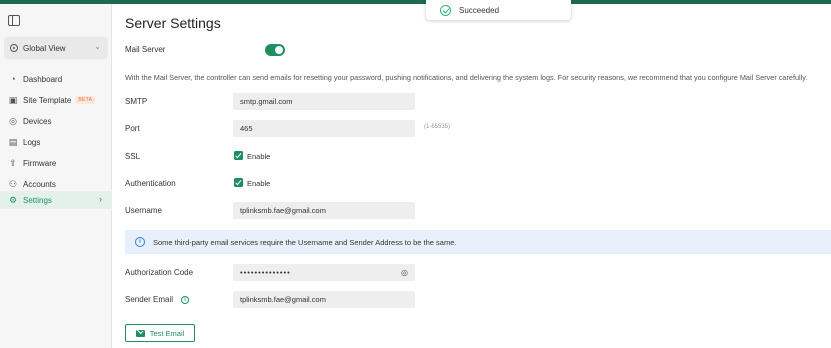 The width and height of the screenshot is (831, 348). What do you see at coordinates (13, 100) in the screenshot?
I see `site-template-icon: ▣` at bounding box center [13, 100].